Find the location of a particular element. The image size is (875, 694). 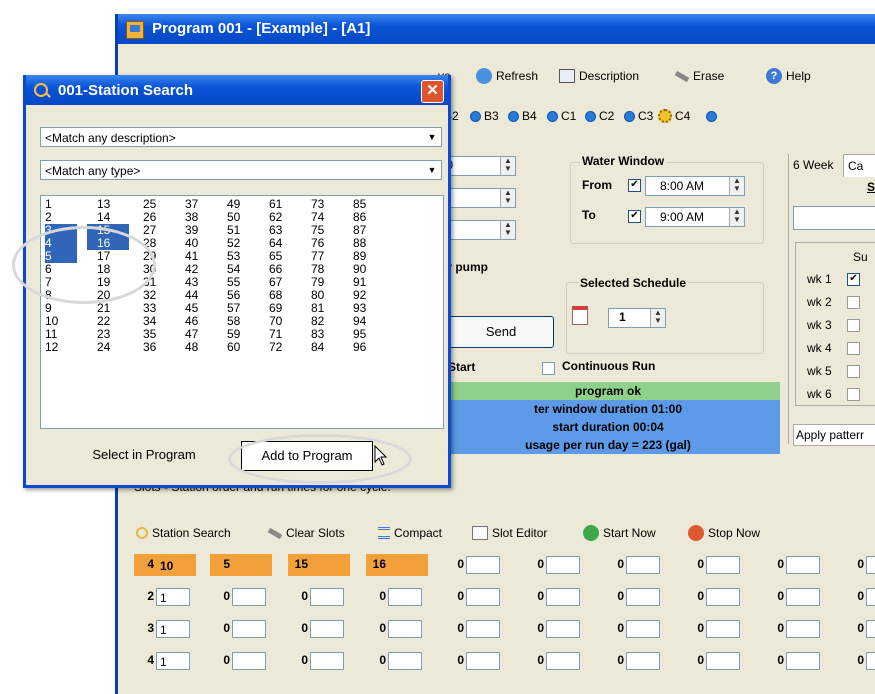

close-icon: ✕ is located at coordinates (432, 91).